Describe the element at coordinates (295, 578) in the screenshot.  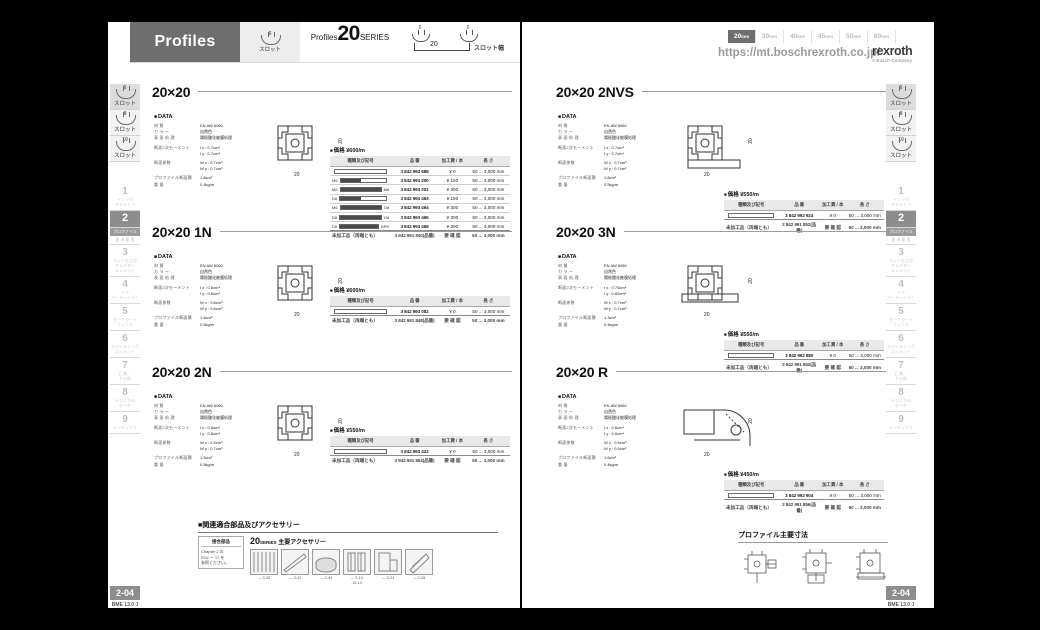
I see `accessory-caption: → 2-42` at that location.